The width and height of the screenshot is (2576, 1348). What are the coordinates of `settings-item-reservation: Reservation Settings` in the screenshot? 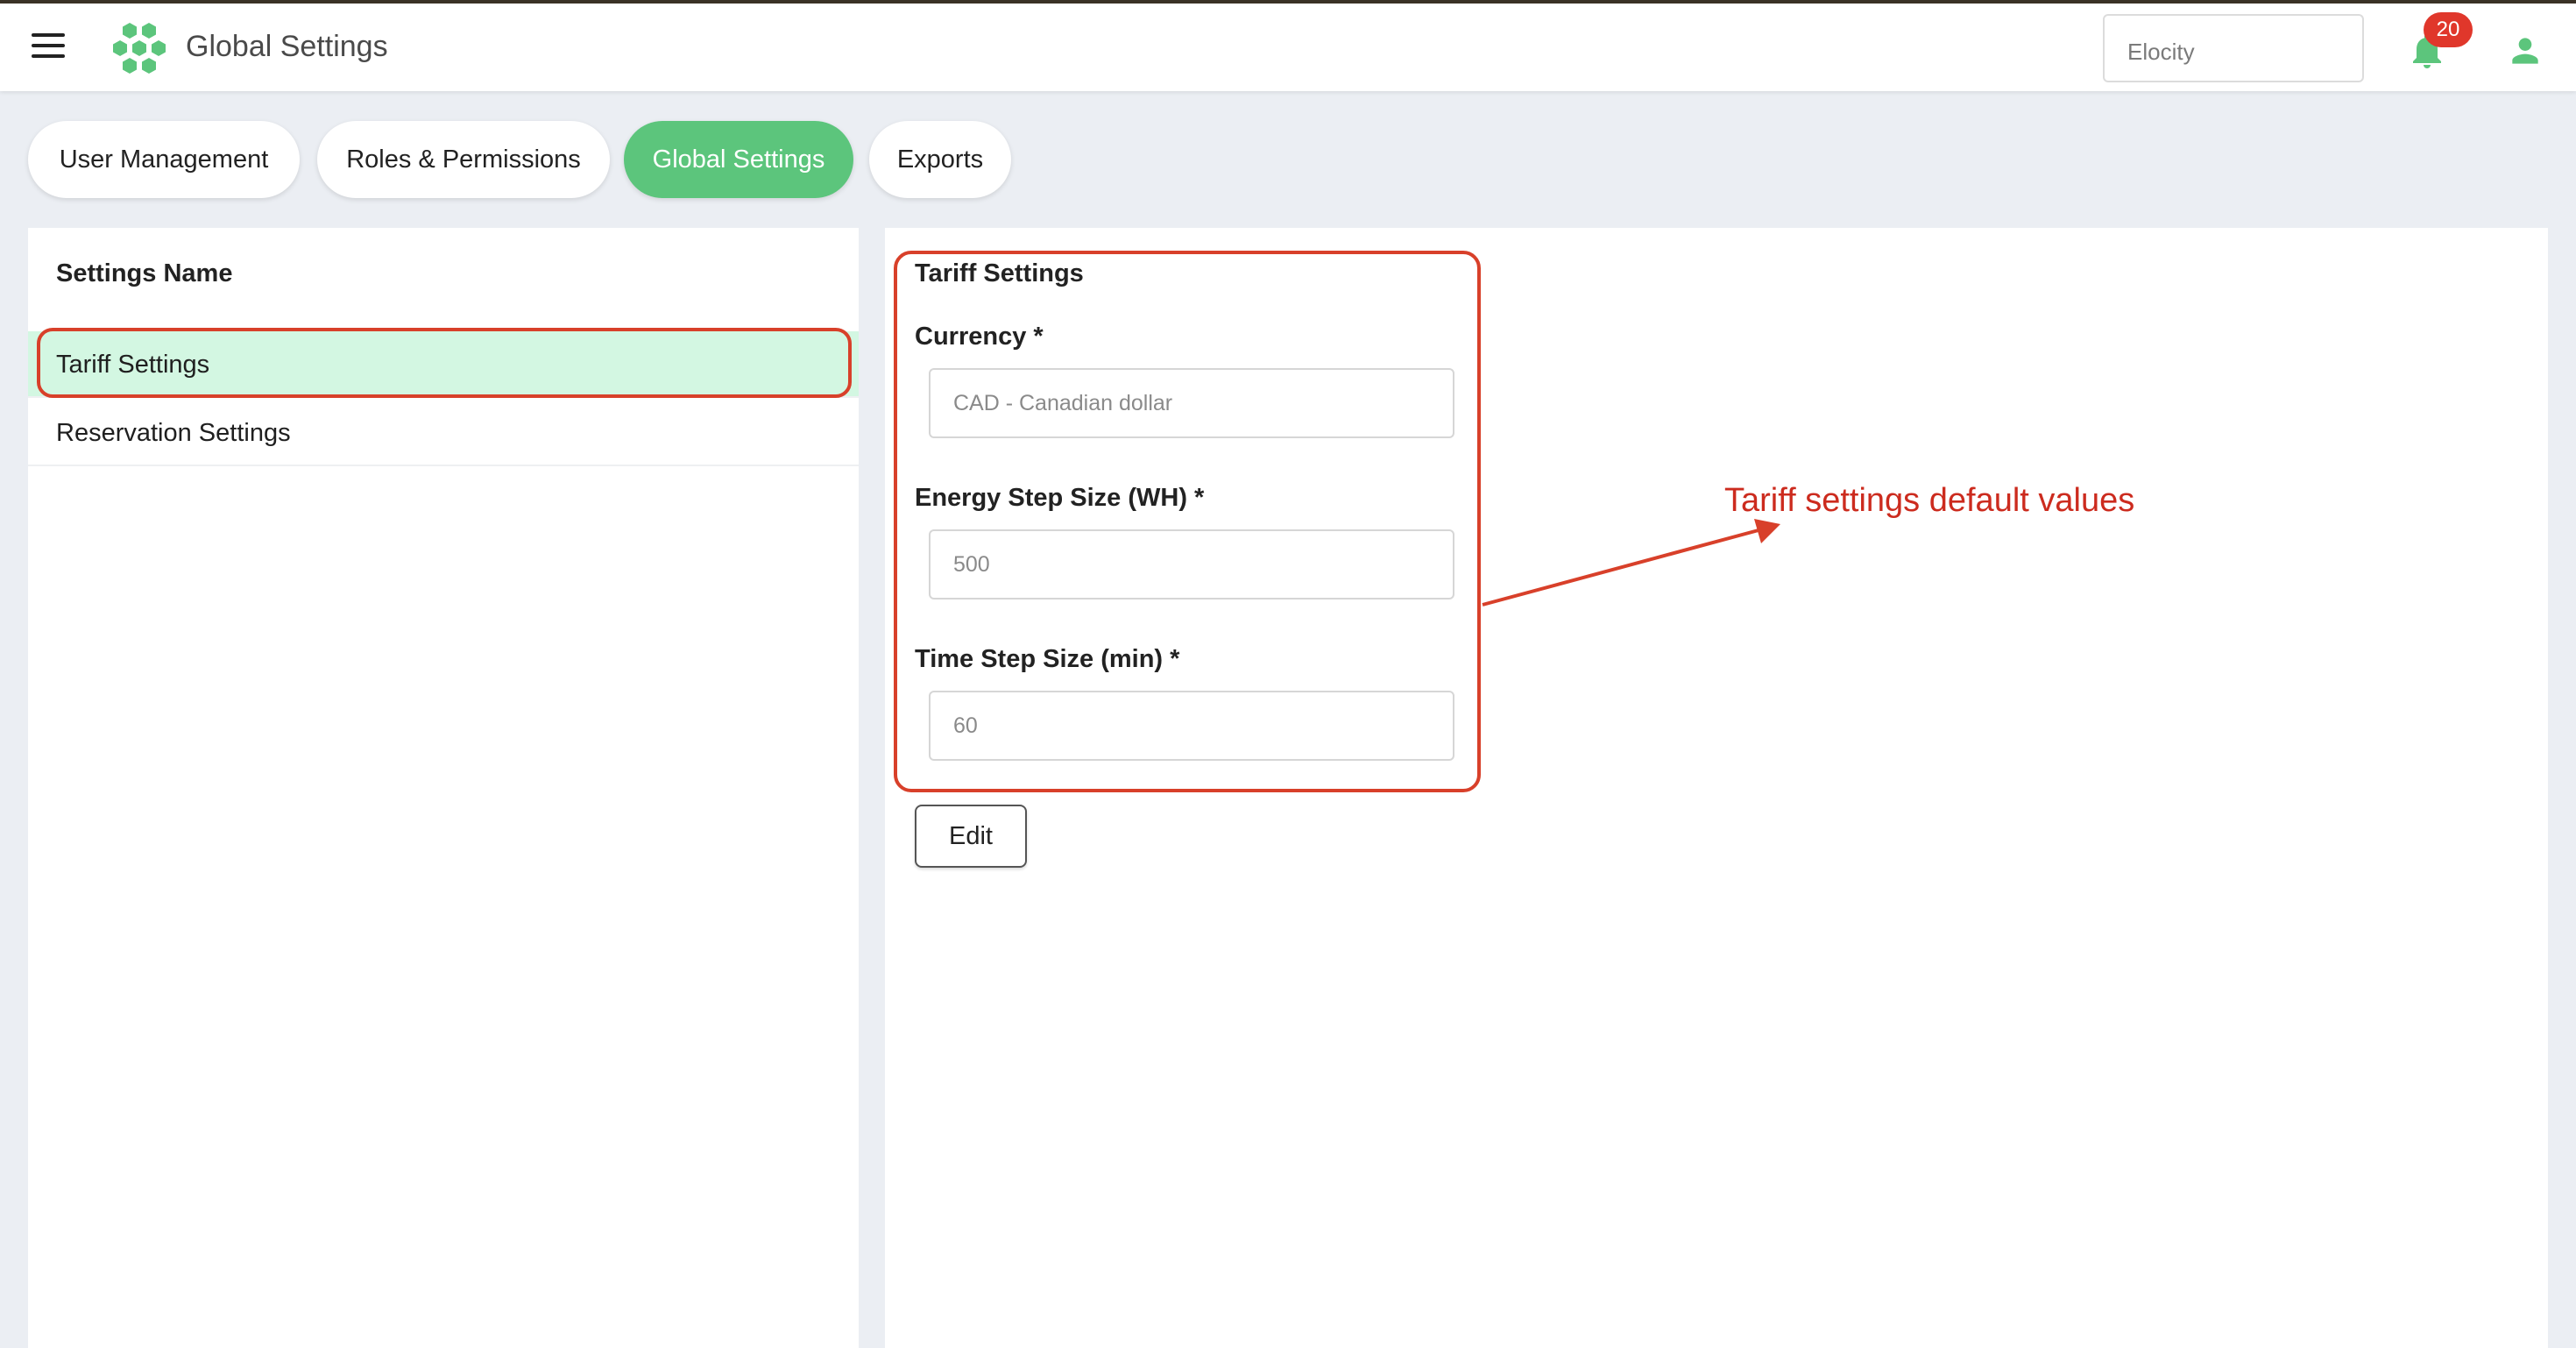 It's located at (443, 433).